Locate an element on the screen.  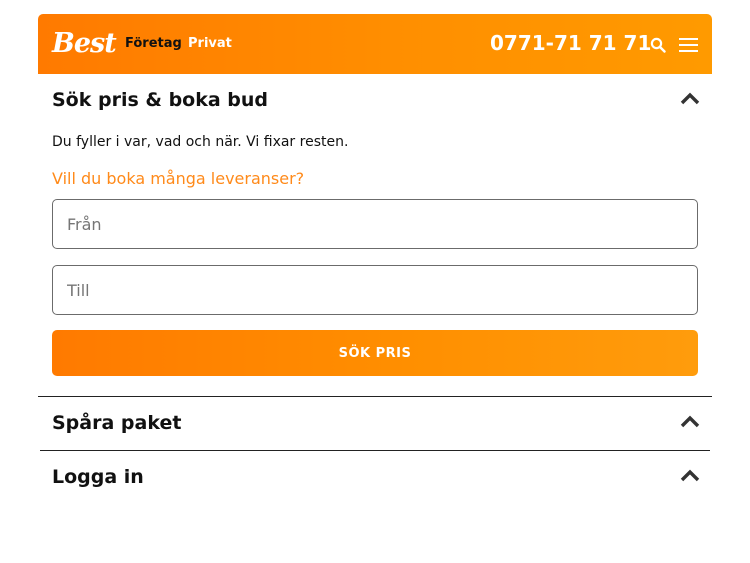
booking-panel-title: Sök pris & boka bud is located at coordinates (160, 100).